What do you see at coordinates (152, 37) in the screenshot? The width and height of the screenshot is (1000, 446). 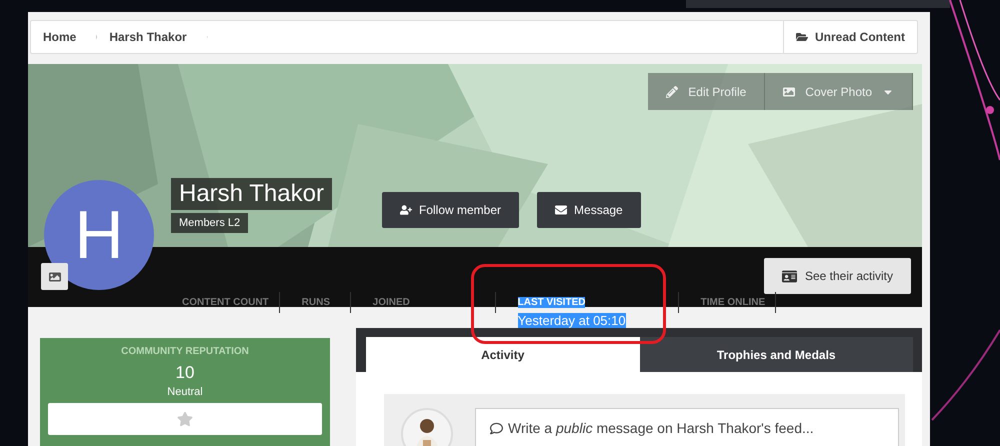 I see `breadcrumb-link: Harsh Thakor` at bounding box center [152, 37].